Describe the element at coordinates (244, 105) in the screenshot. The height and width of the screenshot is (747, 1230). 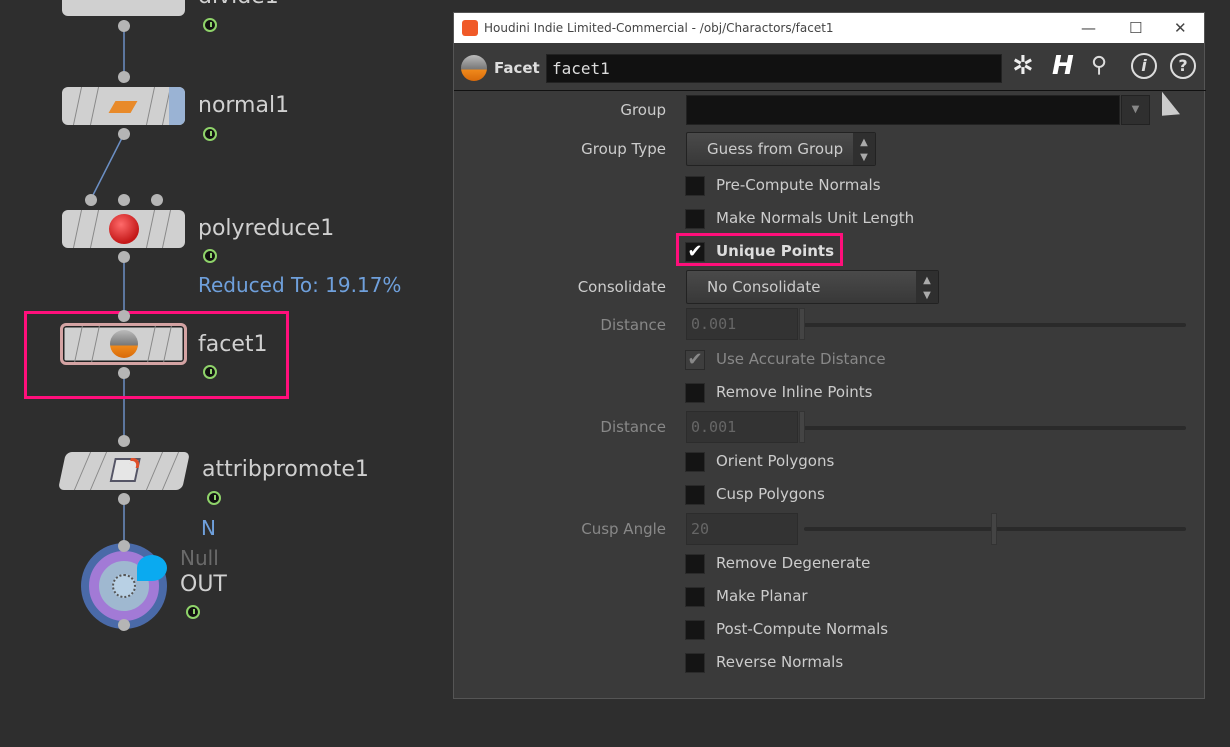
I see `node-label: normal1` at that location.